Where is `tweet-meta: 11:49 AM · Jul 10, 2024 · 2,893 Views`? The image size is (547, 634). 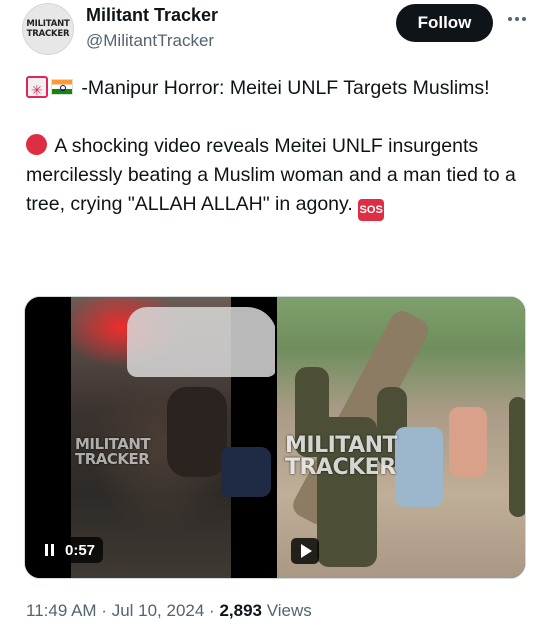
tweet-meta: 11:49 AM · Jul 10, 2024 · 2,893 Views is located at coordinates (169, 611).